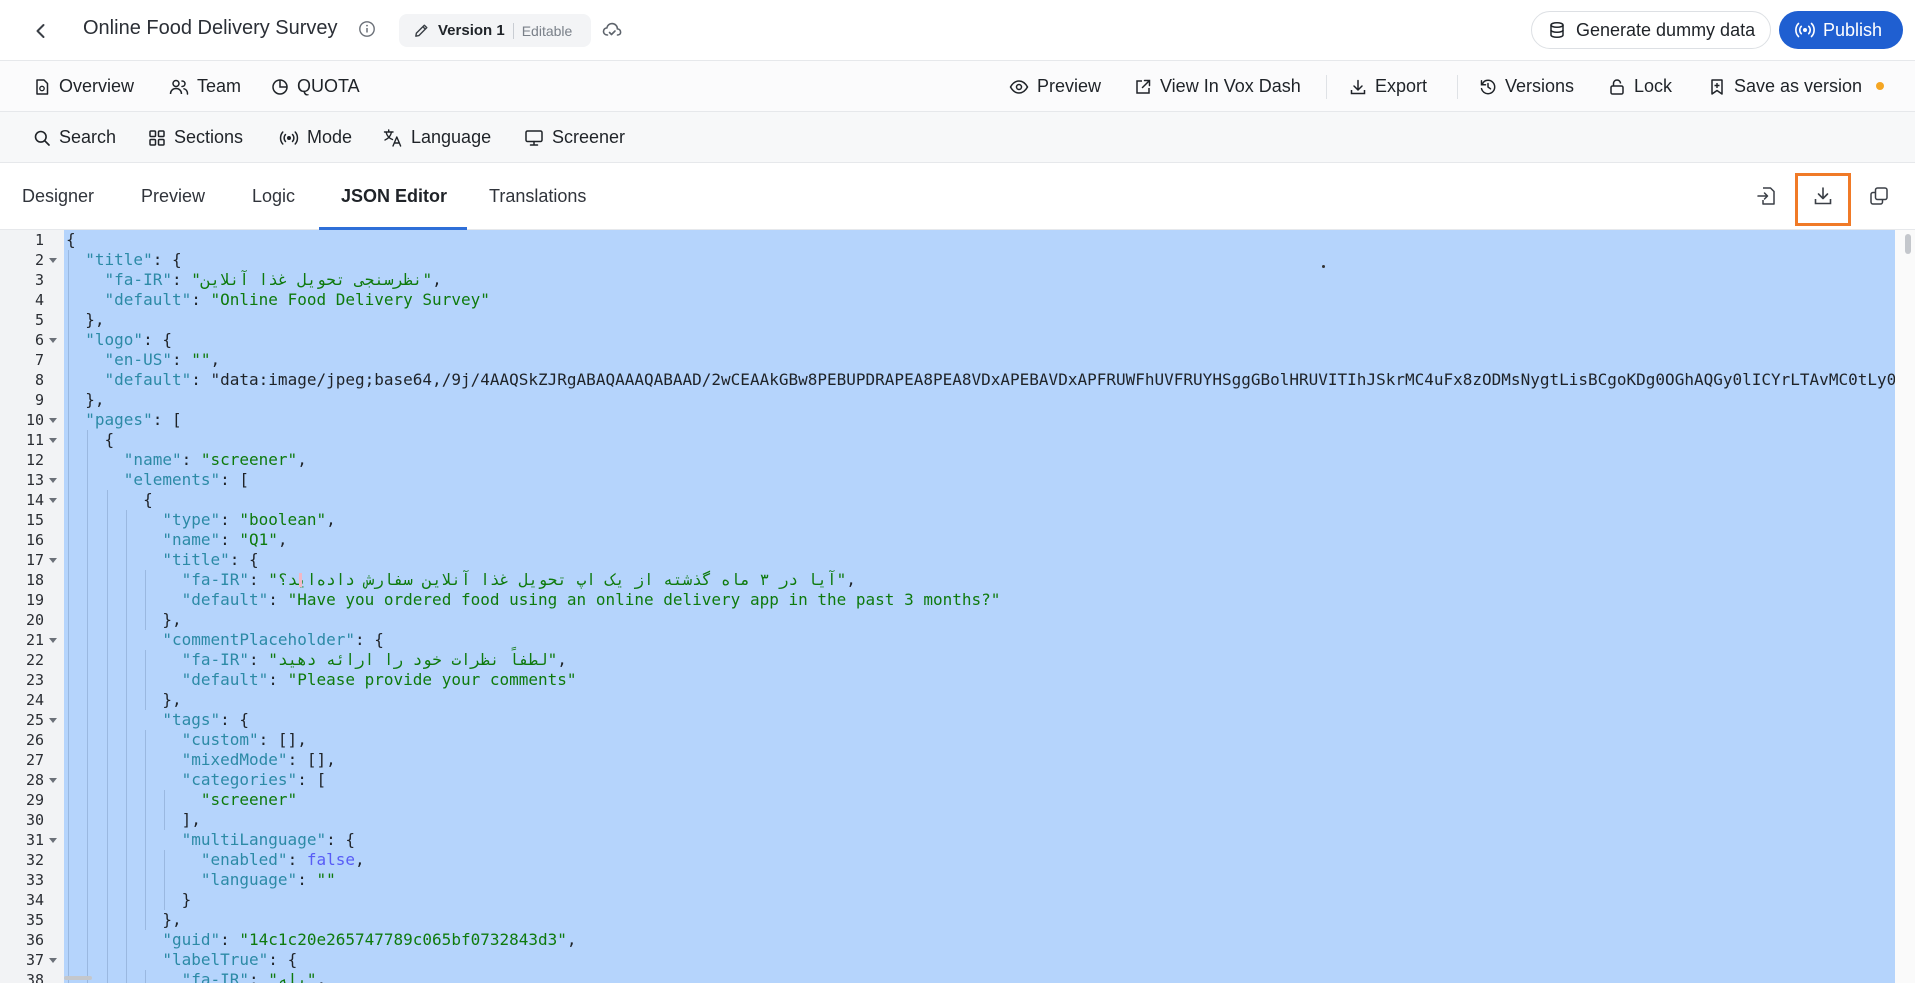 The height and width of the screenshot is (983, 1915). What do you see at coordinates (330, 137) in the screenshot?
I see `toolbar-mode-label: Mode` at bounding box center [330, 137].